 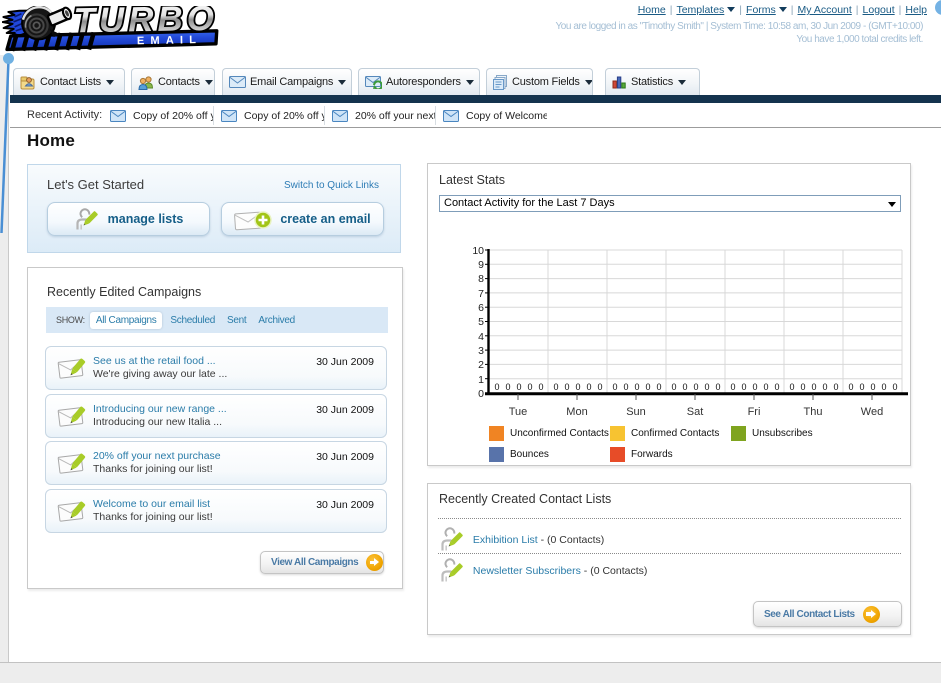 I want to click on svg-text: 1, so click(x=481, y=380).